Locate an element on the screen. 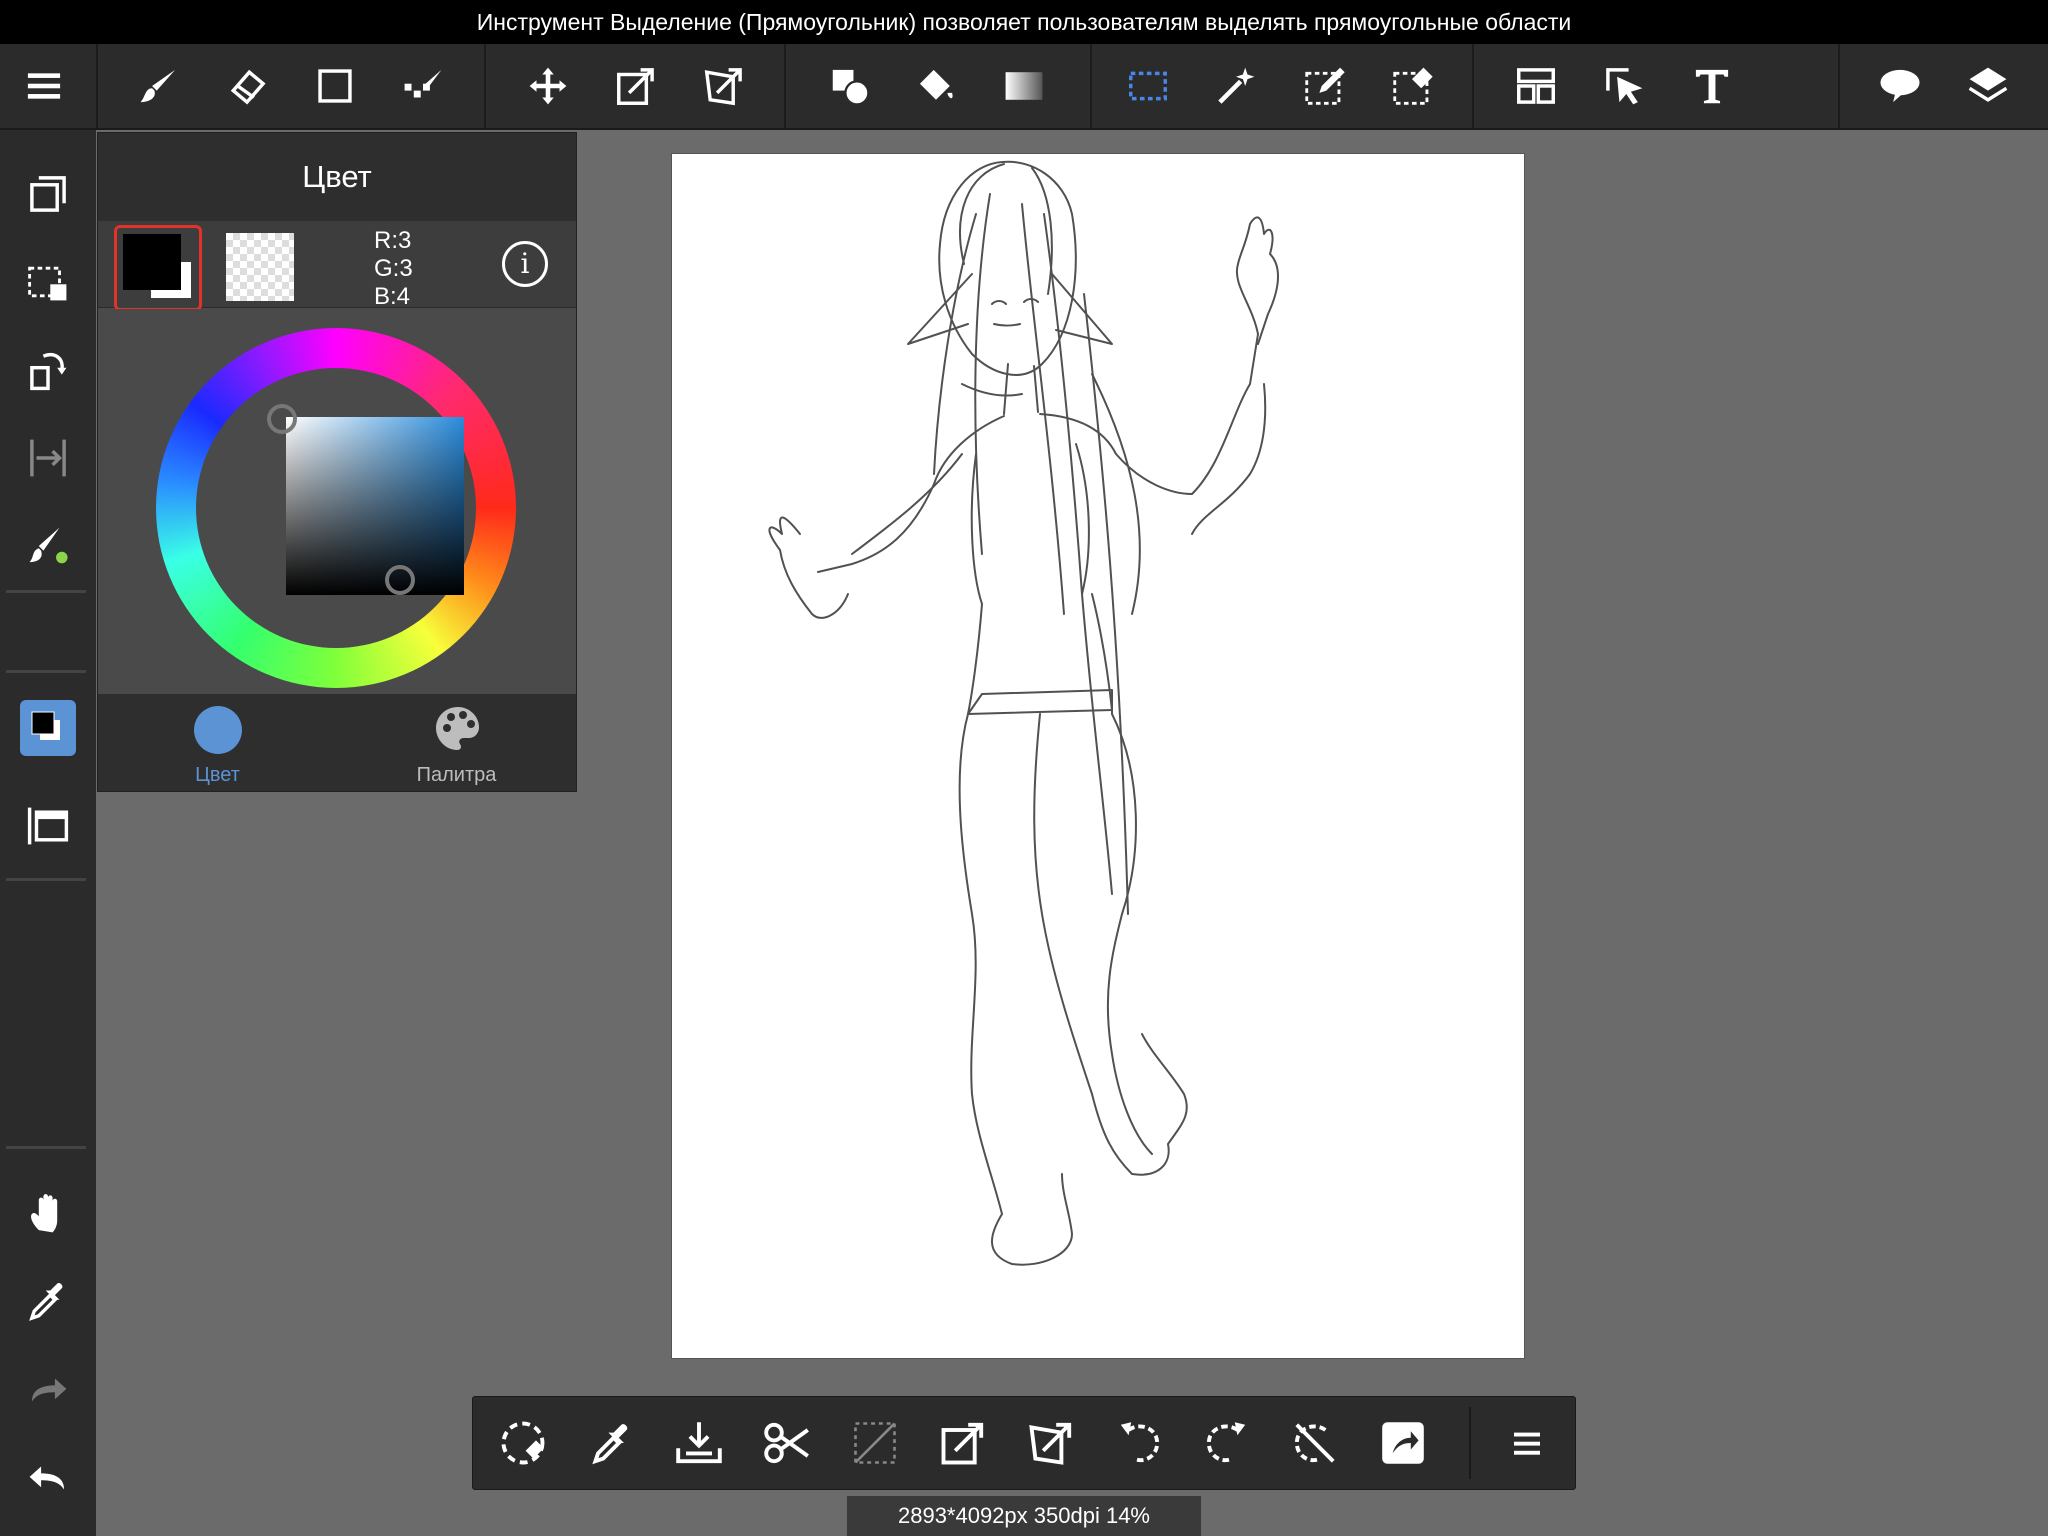 This screenshot has width=2048, height=1536. palette-icon is located at coordinates (457, 728).